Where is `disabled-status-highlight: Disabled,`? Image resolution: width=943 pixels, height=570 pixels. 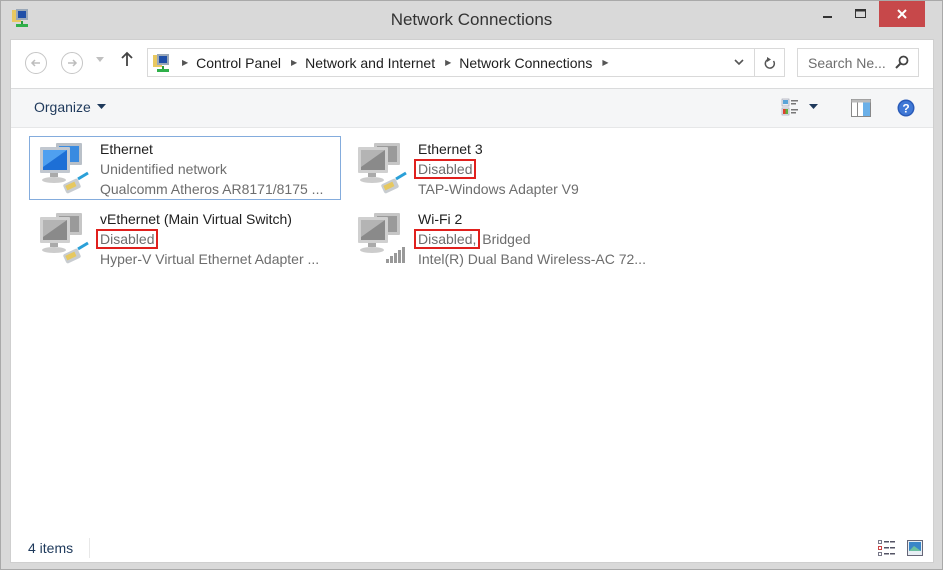
disabled-status-highlight: Disabled, is located at coordinates (447, 239).